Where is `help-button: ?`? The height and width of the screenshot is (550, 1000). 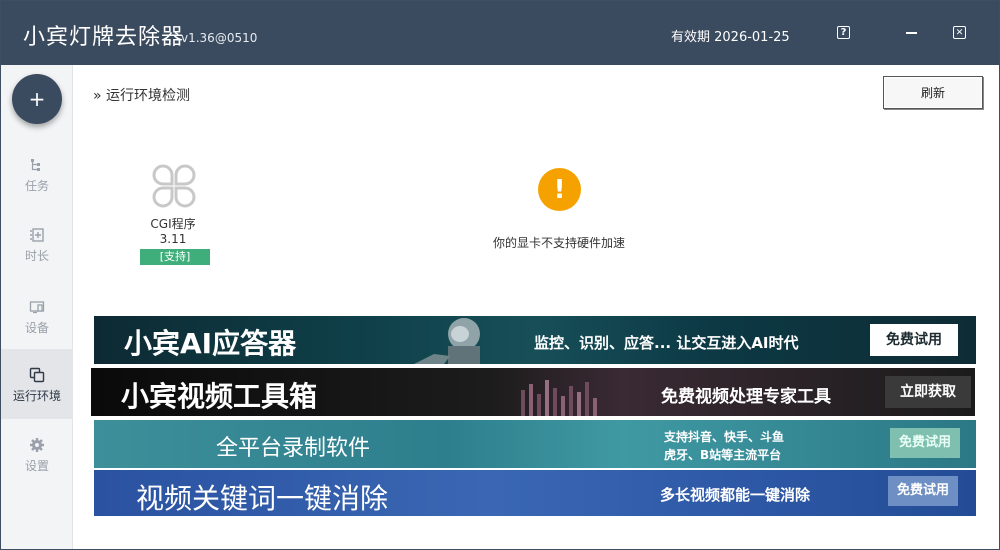
help-button: ? is located at coordinates (843, 32).